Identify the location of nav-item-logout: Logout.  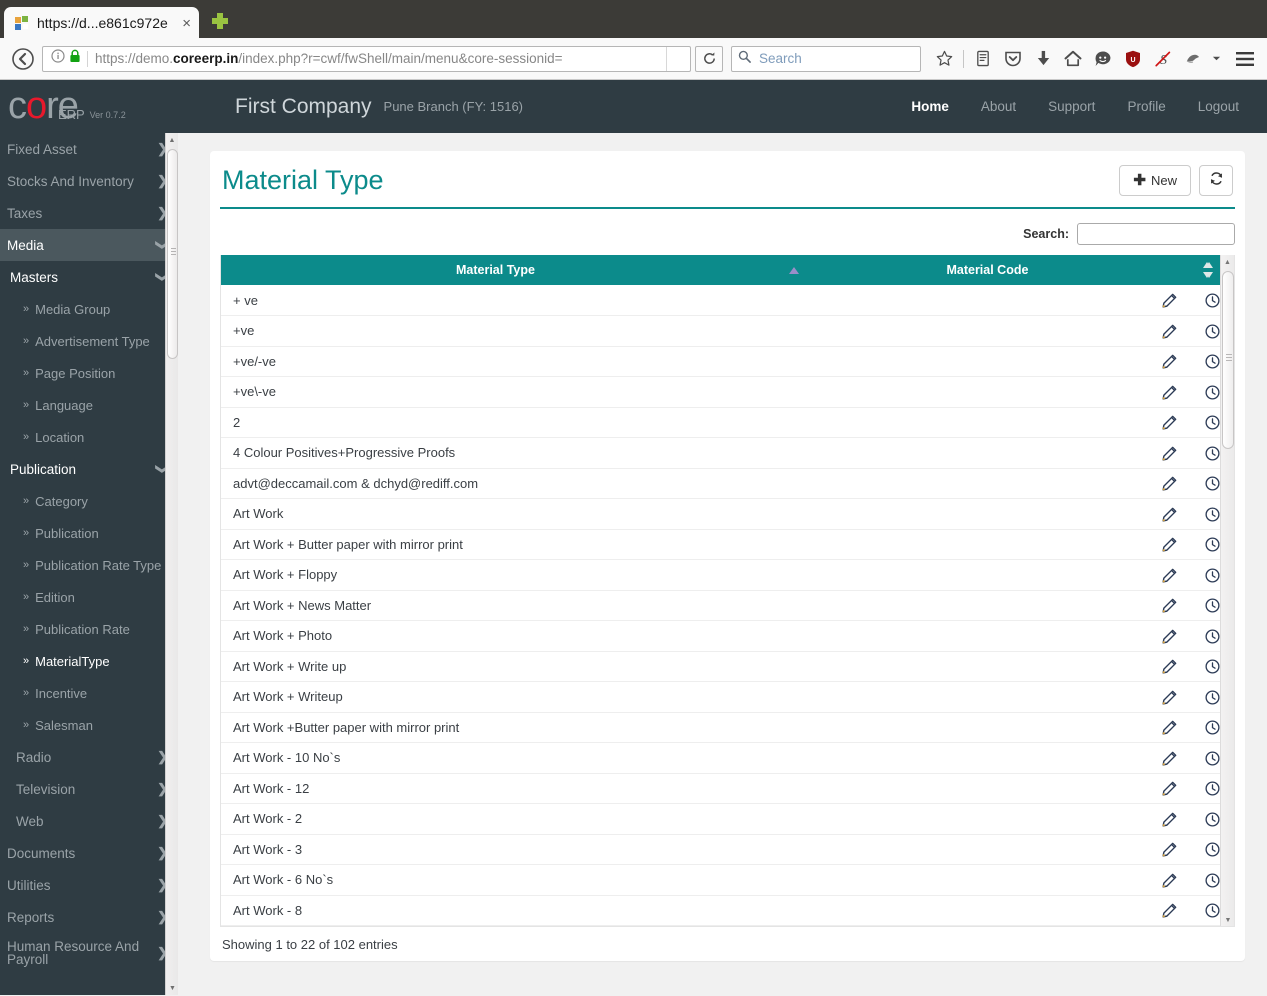
(1218, 106).